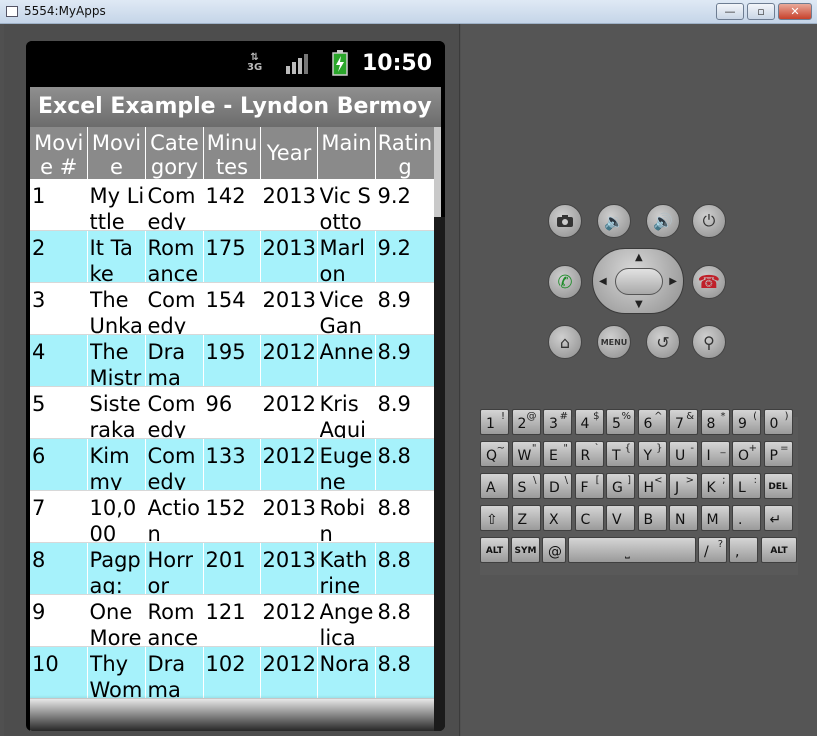 The height and width of the screenshot is (736, 817). Describe the element at coordinates (232, 360) in the screenshot. I see `table-row: 4 The Mistr Drama 195 2012 Anne 8.9` at that location.